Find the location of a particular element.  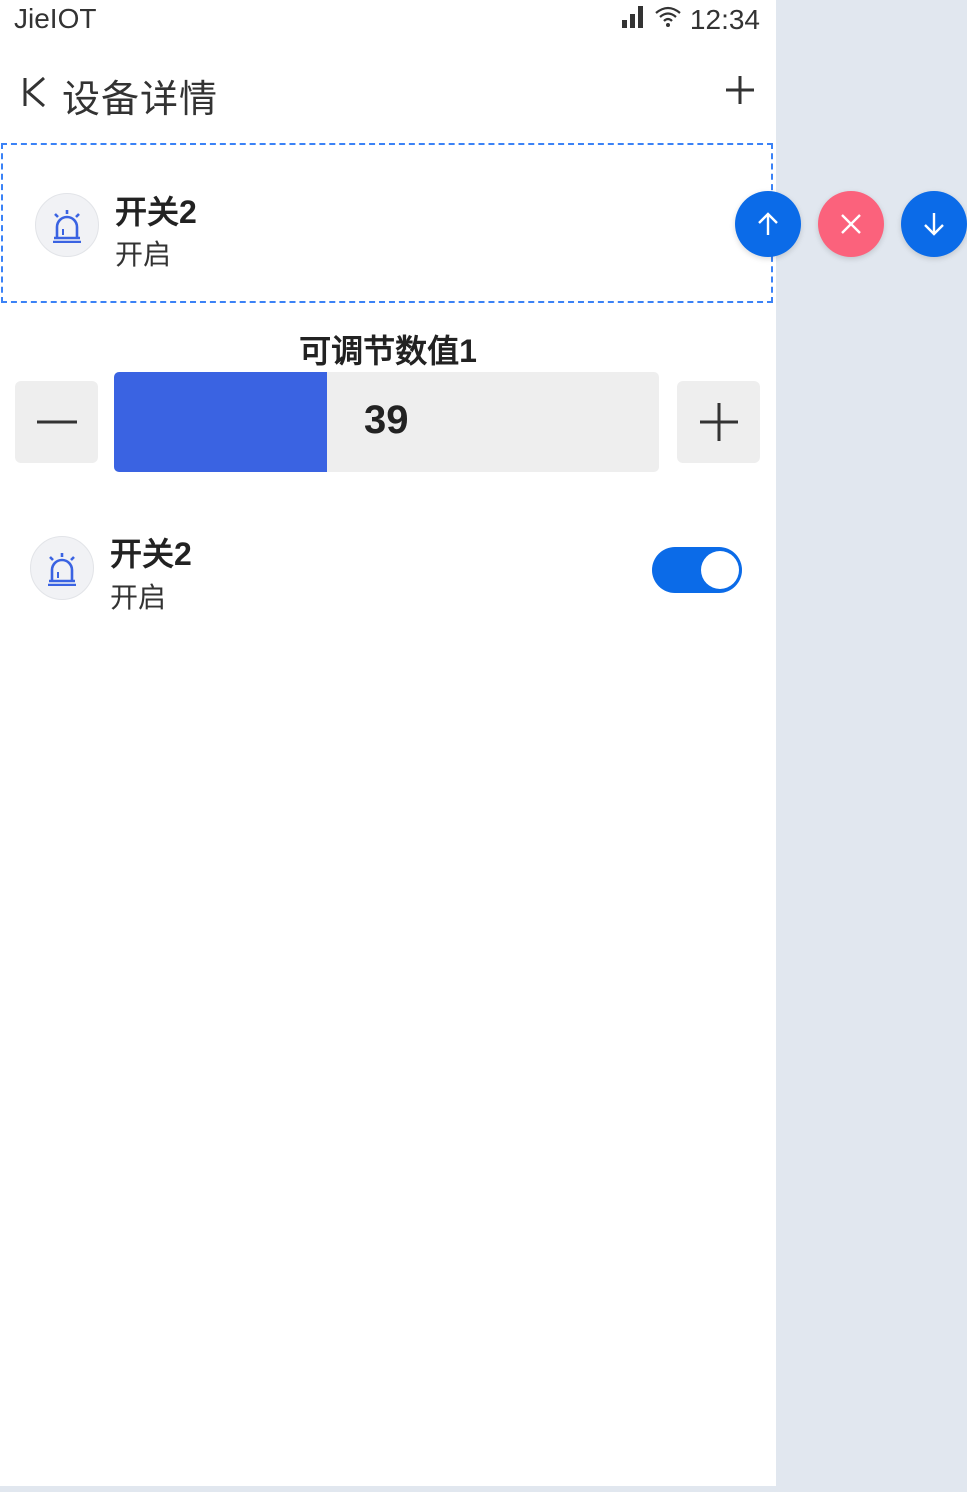

decrement-button is located at coordinates (56, 422).